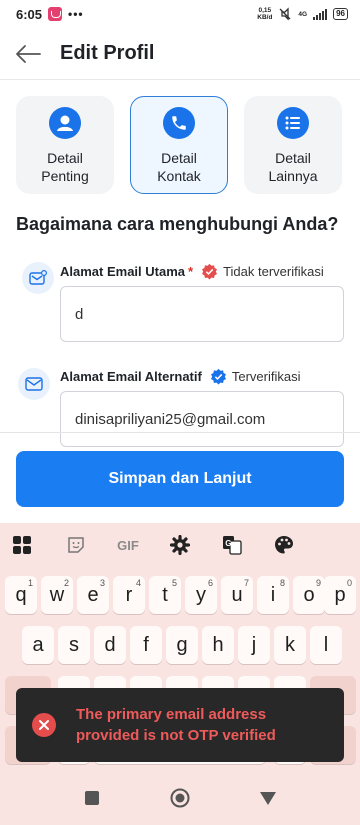 This screenshot has width=360, height=825. I want to click on tab-detail-lainnya: Detail Lainnya, so click(293, 145).